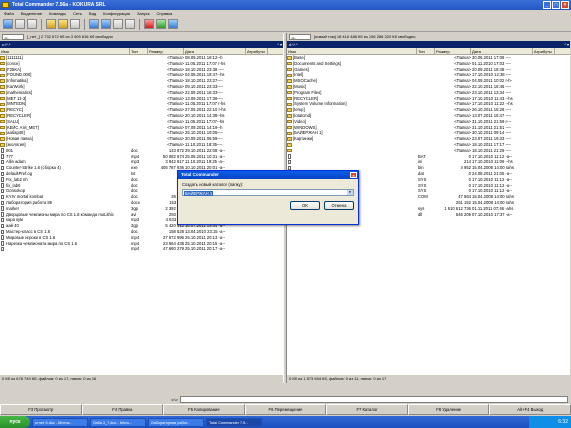 The image size is (571, 428). Describe the element at coordinates (200, 174) in the screenshot. I see `dialog-title: Total Commander` at that location.